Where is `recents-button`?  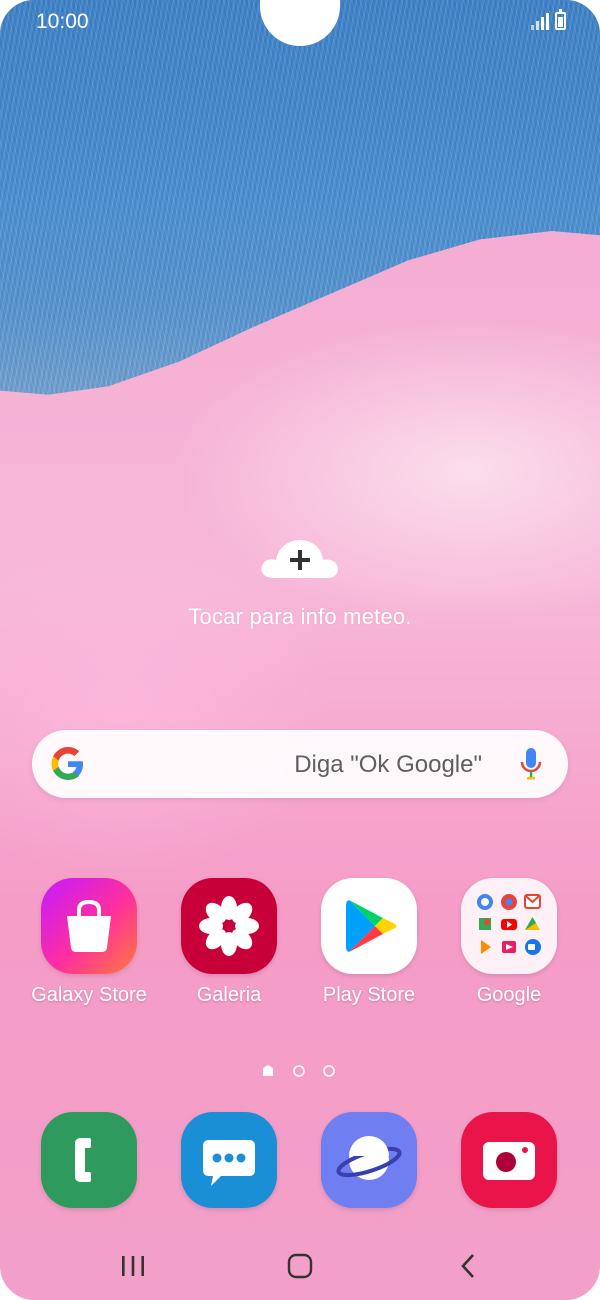 recents-button is located at coordinates (133, 1266).